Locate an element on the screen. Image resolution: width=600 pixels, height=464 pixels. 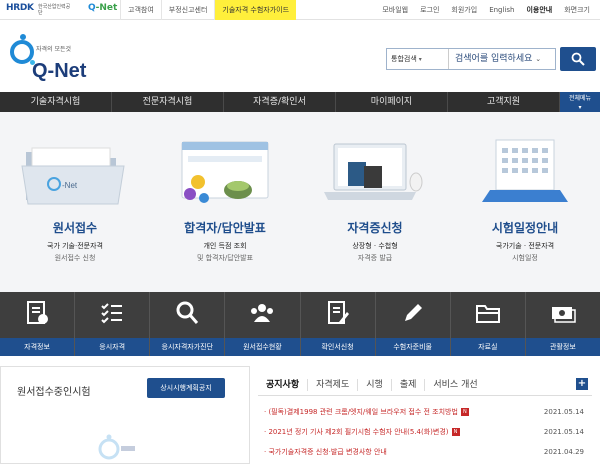
qnet-watermark-logo is located at coordinates (116, 447).